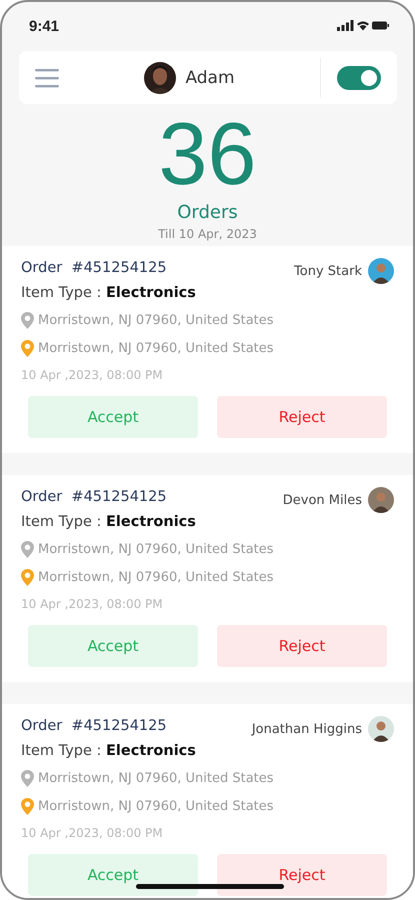  I want to click on toggle-switch, so click(359, 78).